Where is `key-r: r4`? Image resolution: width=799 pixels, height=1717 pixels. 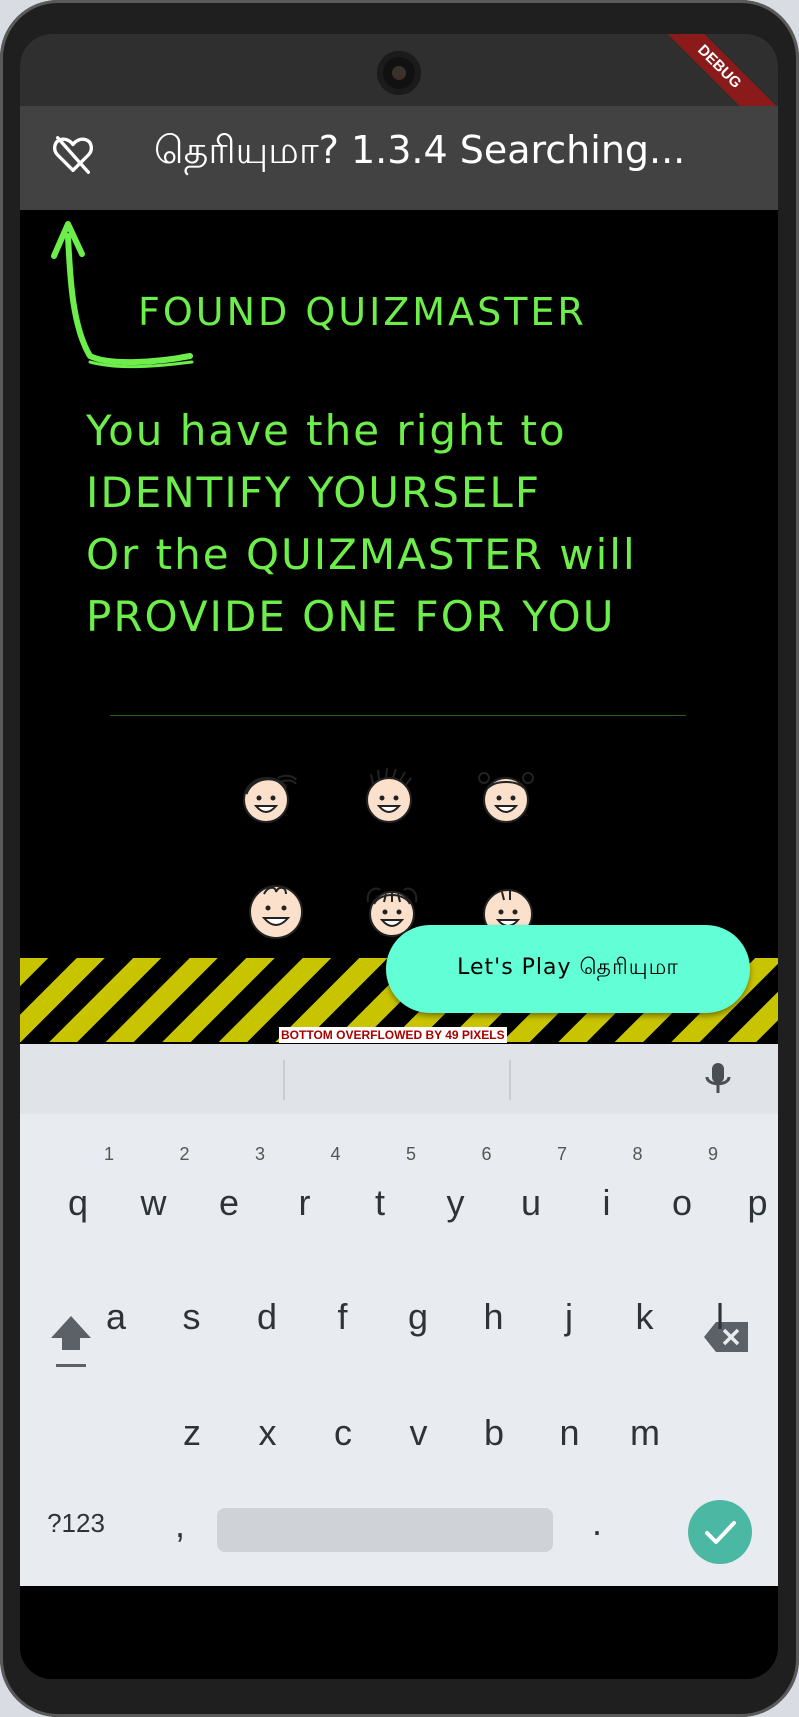
key-r: r4 is located at coordinates (305, 1184).